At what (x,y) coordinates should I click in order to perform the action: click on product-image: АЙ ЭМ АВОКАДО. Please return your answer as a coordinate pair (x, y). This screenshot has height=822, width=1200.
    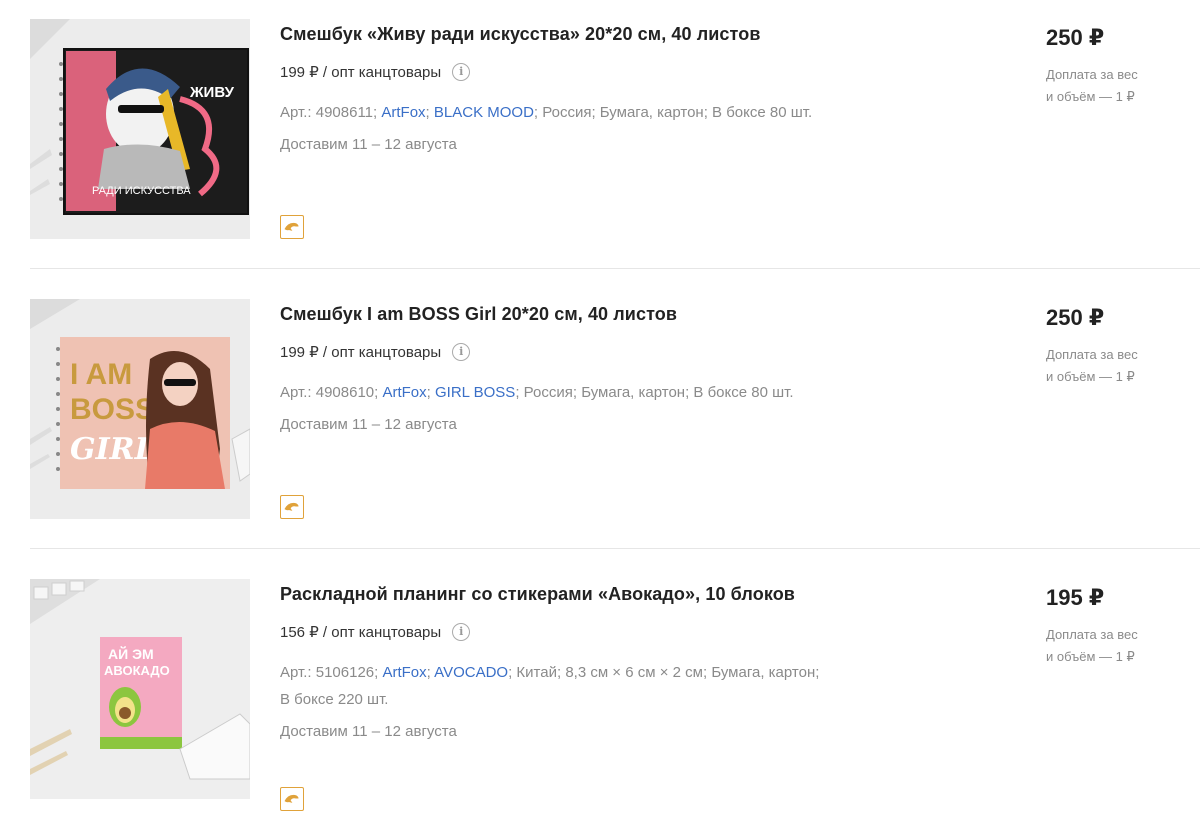
    Looking at the image, I should click on (140, 689).